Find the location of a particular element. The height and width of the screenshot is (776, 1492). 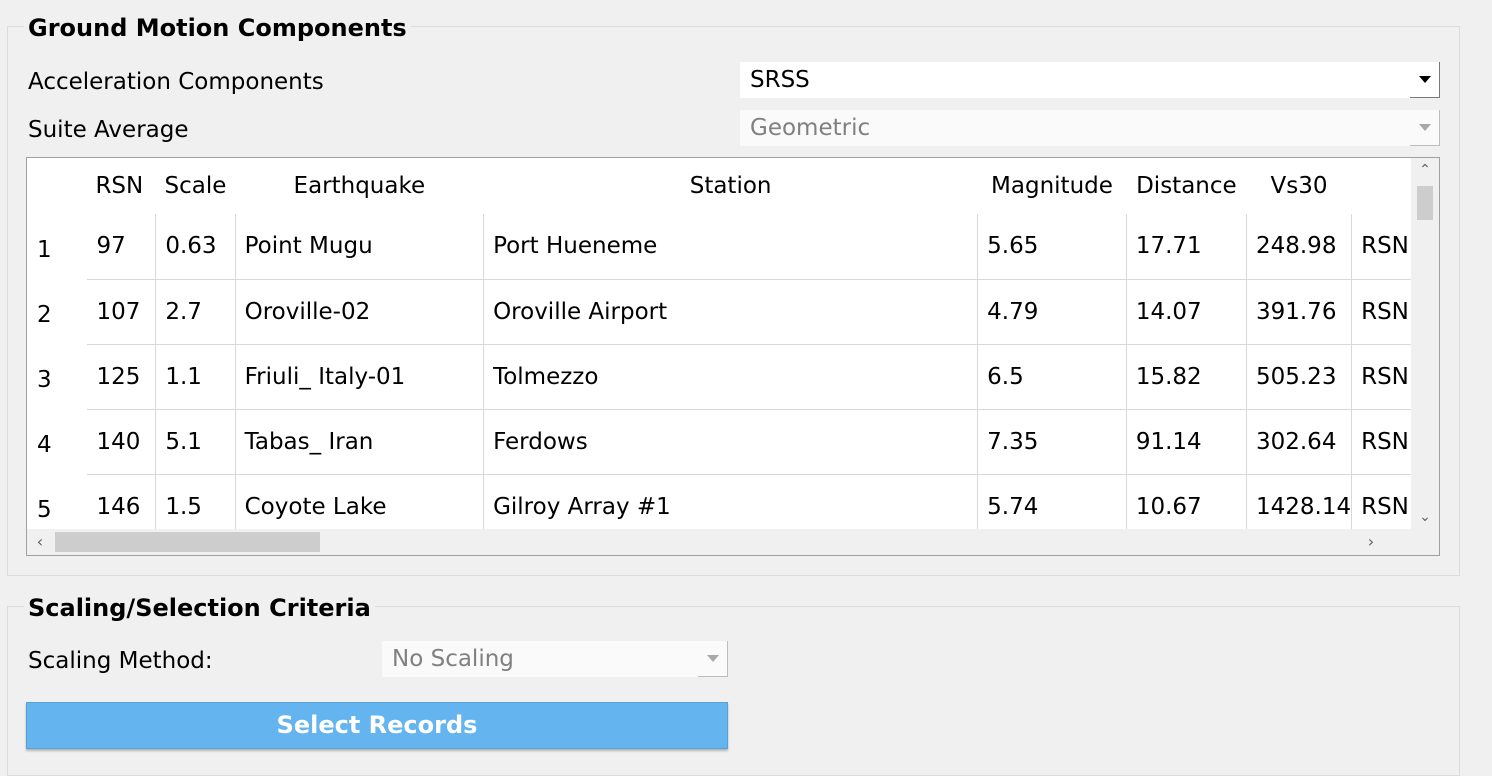

cell-earthquake: Coyote Lake is located at coordinates (360, 501).